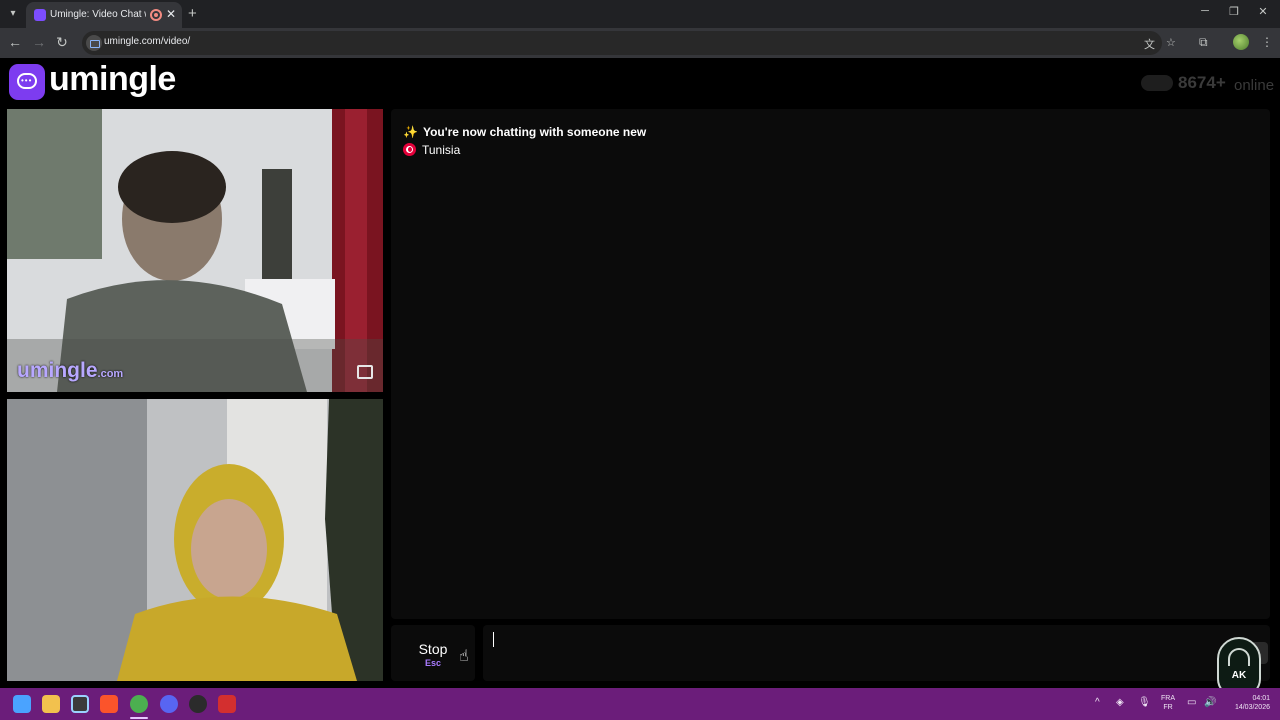 The height and width of the screenshot is (720, 1280). Describe the element at coordinates (640, 704) in the screenshot. I see `taskbar: ^ ◈ 🎙 FRA FR ▭ 🔊 04:01 14/03/2026` at that location.